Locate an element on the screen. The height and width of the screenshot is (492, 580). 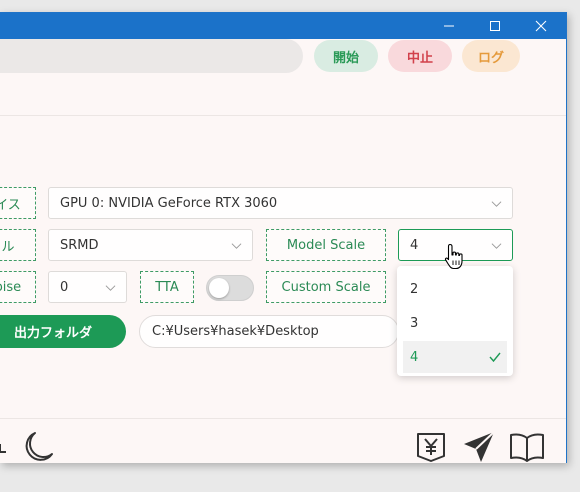
dropdown-option-label: 3 is located at coordinates (414, 323).